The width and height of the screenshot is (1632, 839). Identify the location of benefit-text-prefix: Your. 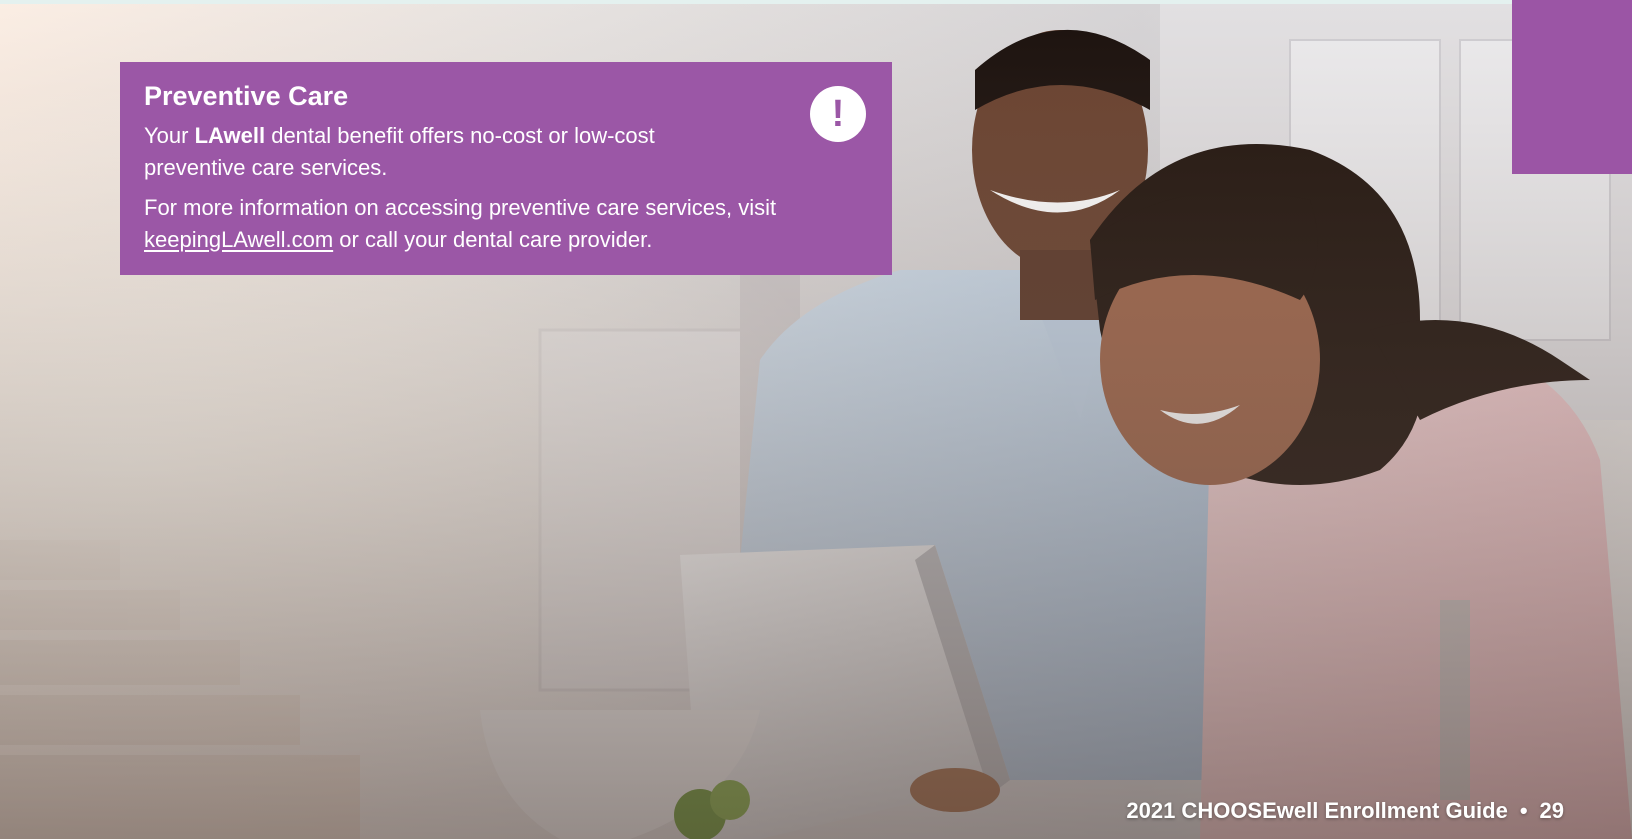
(169, 135).